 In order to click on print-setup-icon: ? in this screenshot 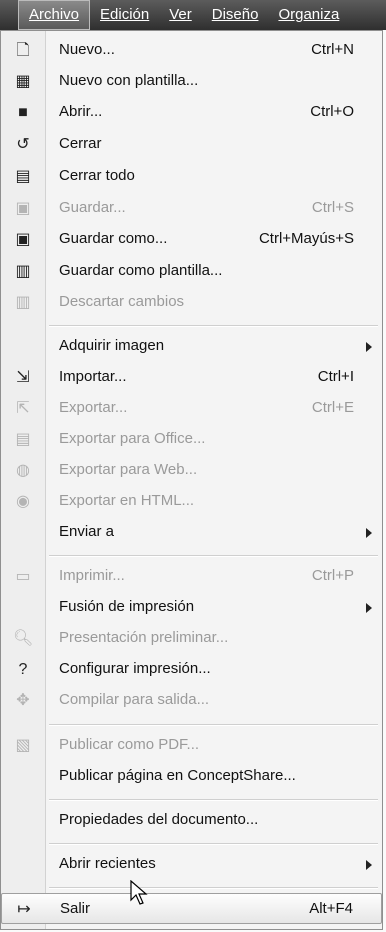, I will do `click(23, 669)`.